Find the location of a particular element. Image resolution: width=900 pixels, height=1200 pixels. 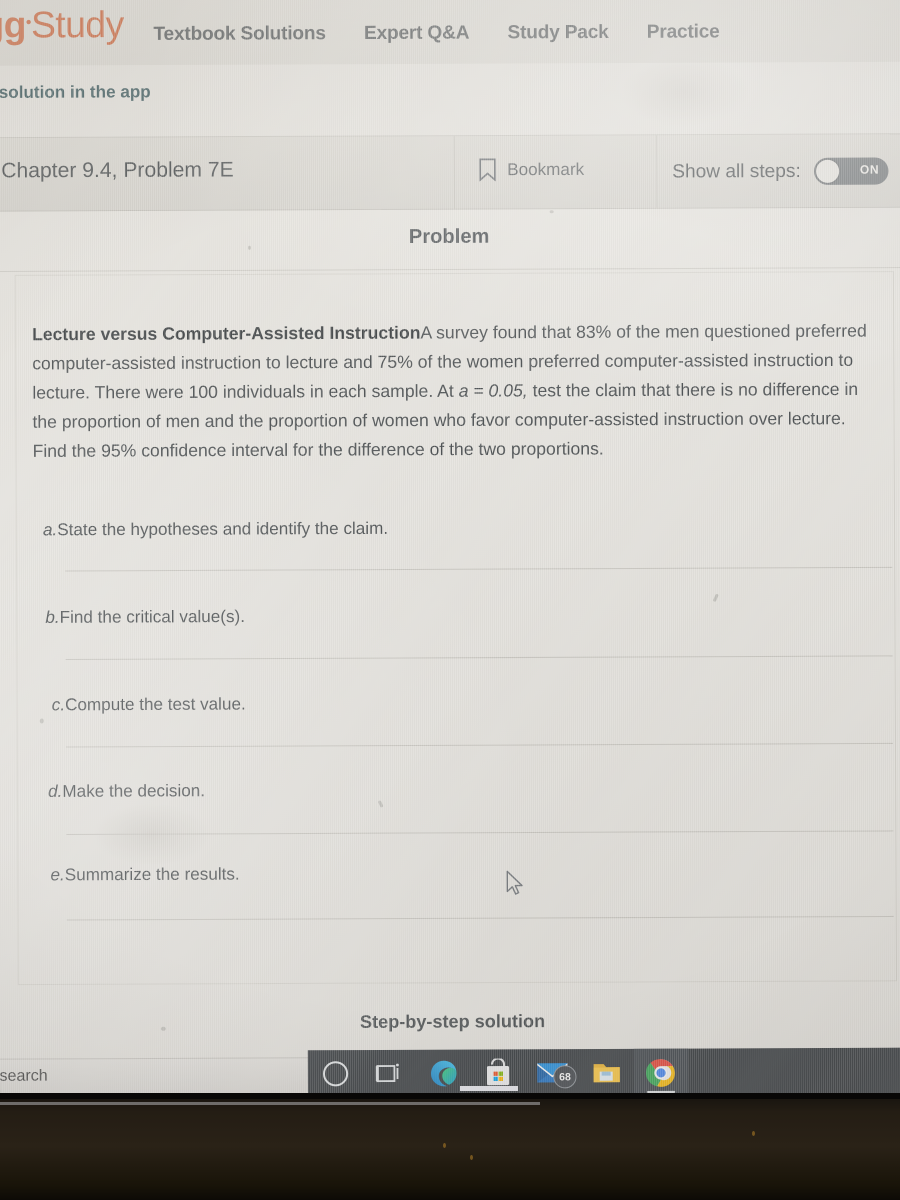

taskbar-item-file-explorer is located at coordinates (606, 1073).